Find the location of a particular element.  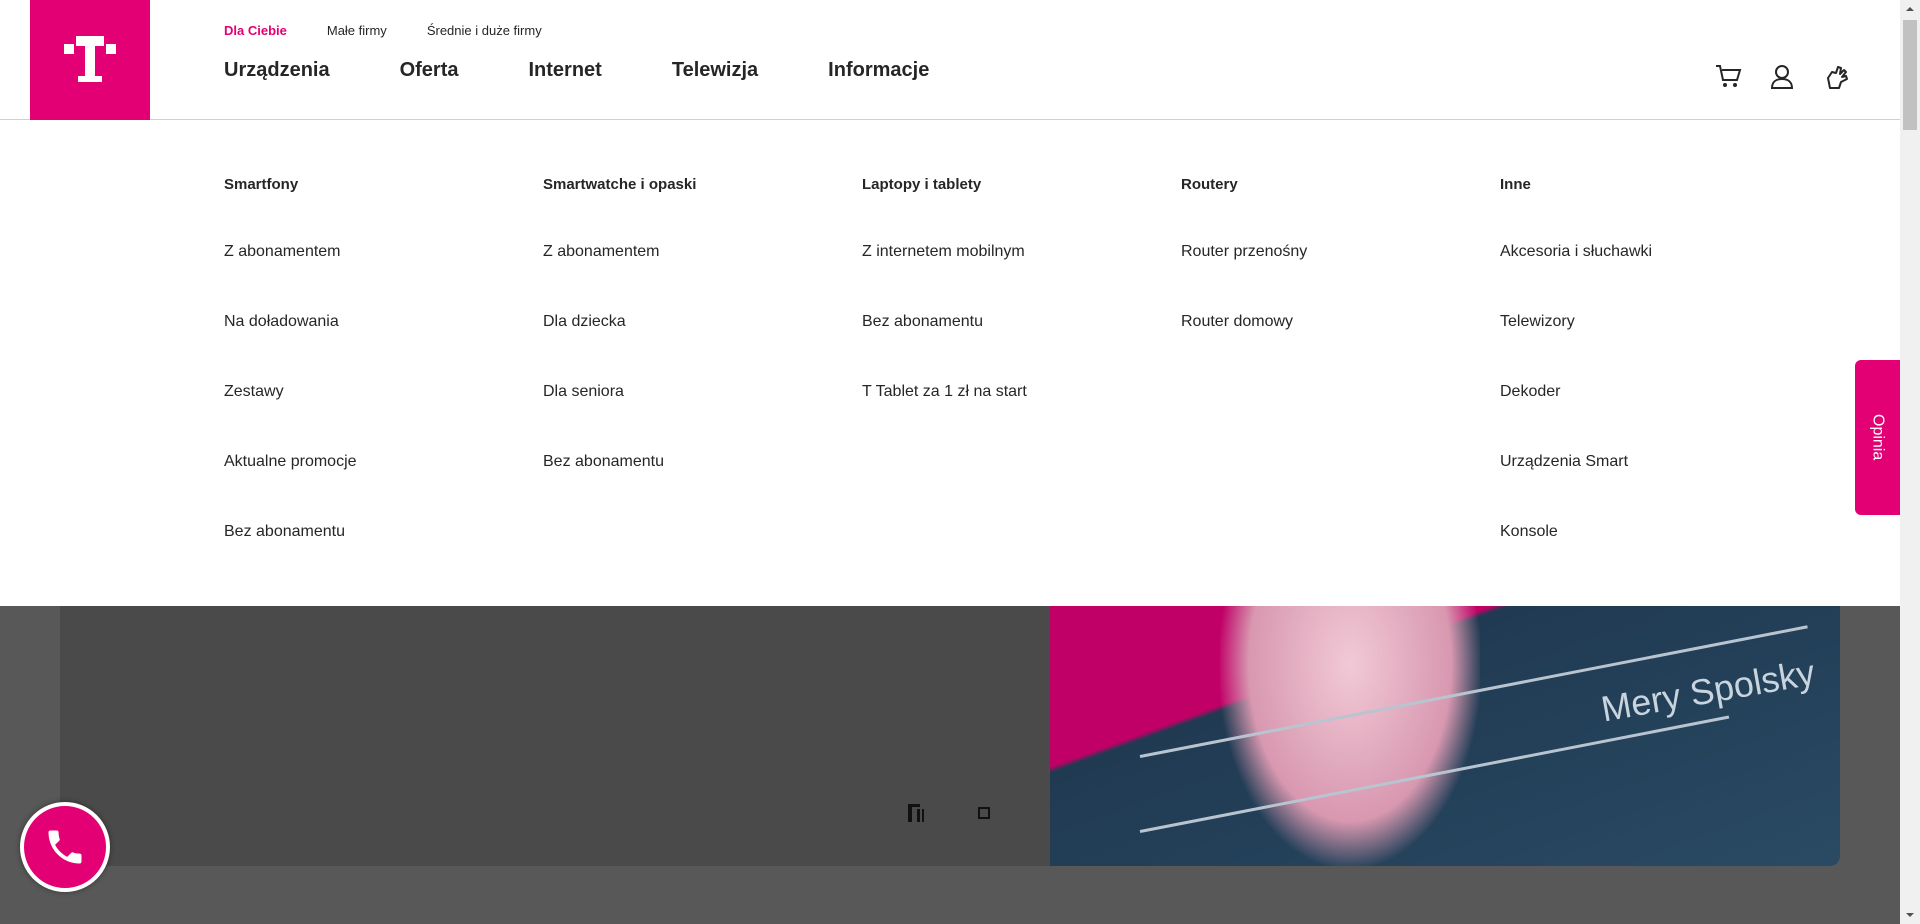

scroll-thumb is located at coordinates (1910, 75).